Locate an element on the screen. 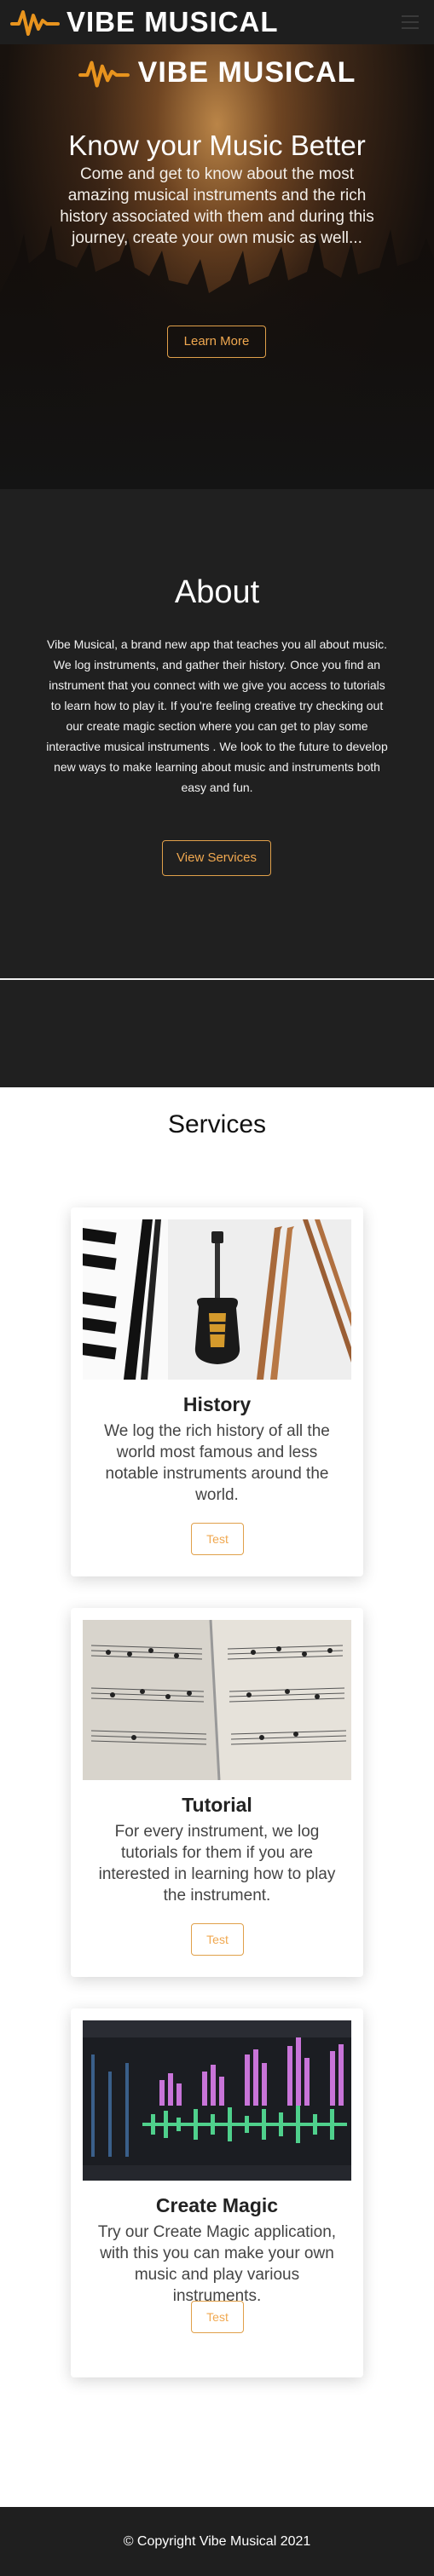 The image size is (434, 2576). hero-title: Know your Music Better is located at coordinates (217, 145).